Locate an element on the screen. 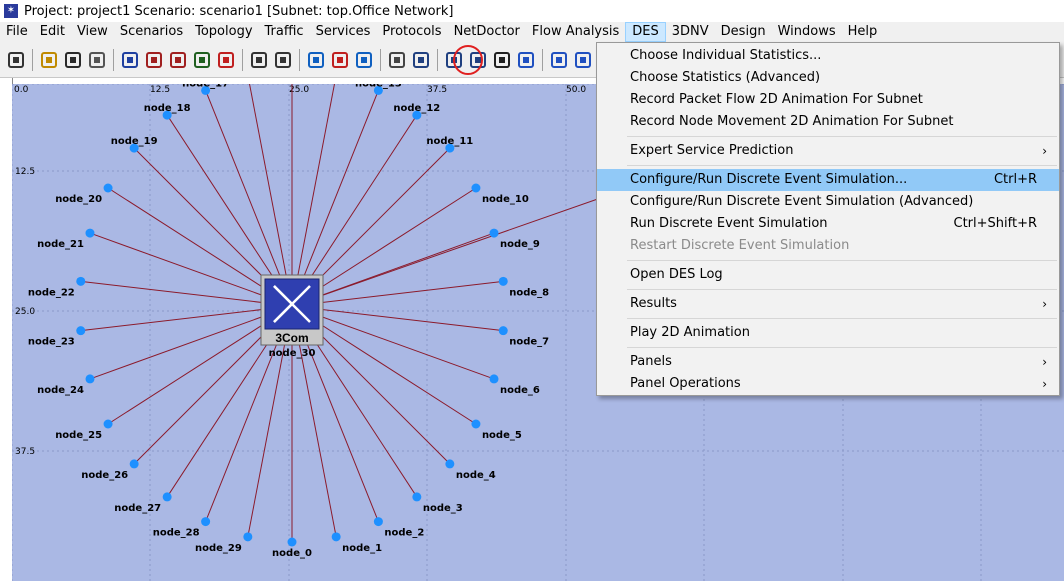  open-icon is located at coordinates (49, 60).